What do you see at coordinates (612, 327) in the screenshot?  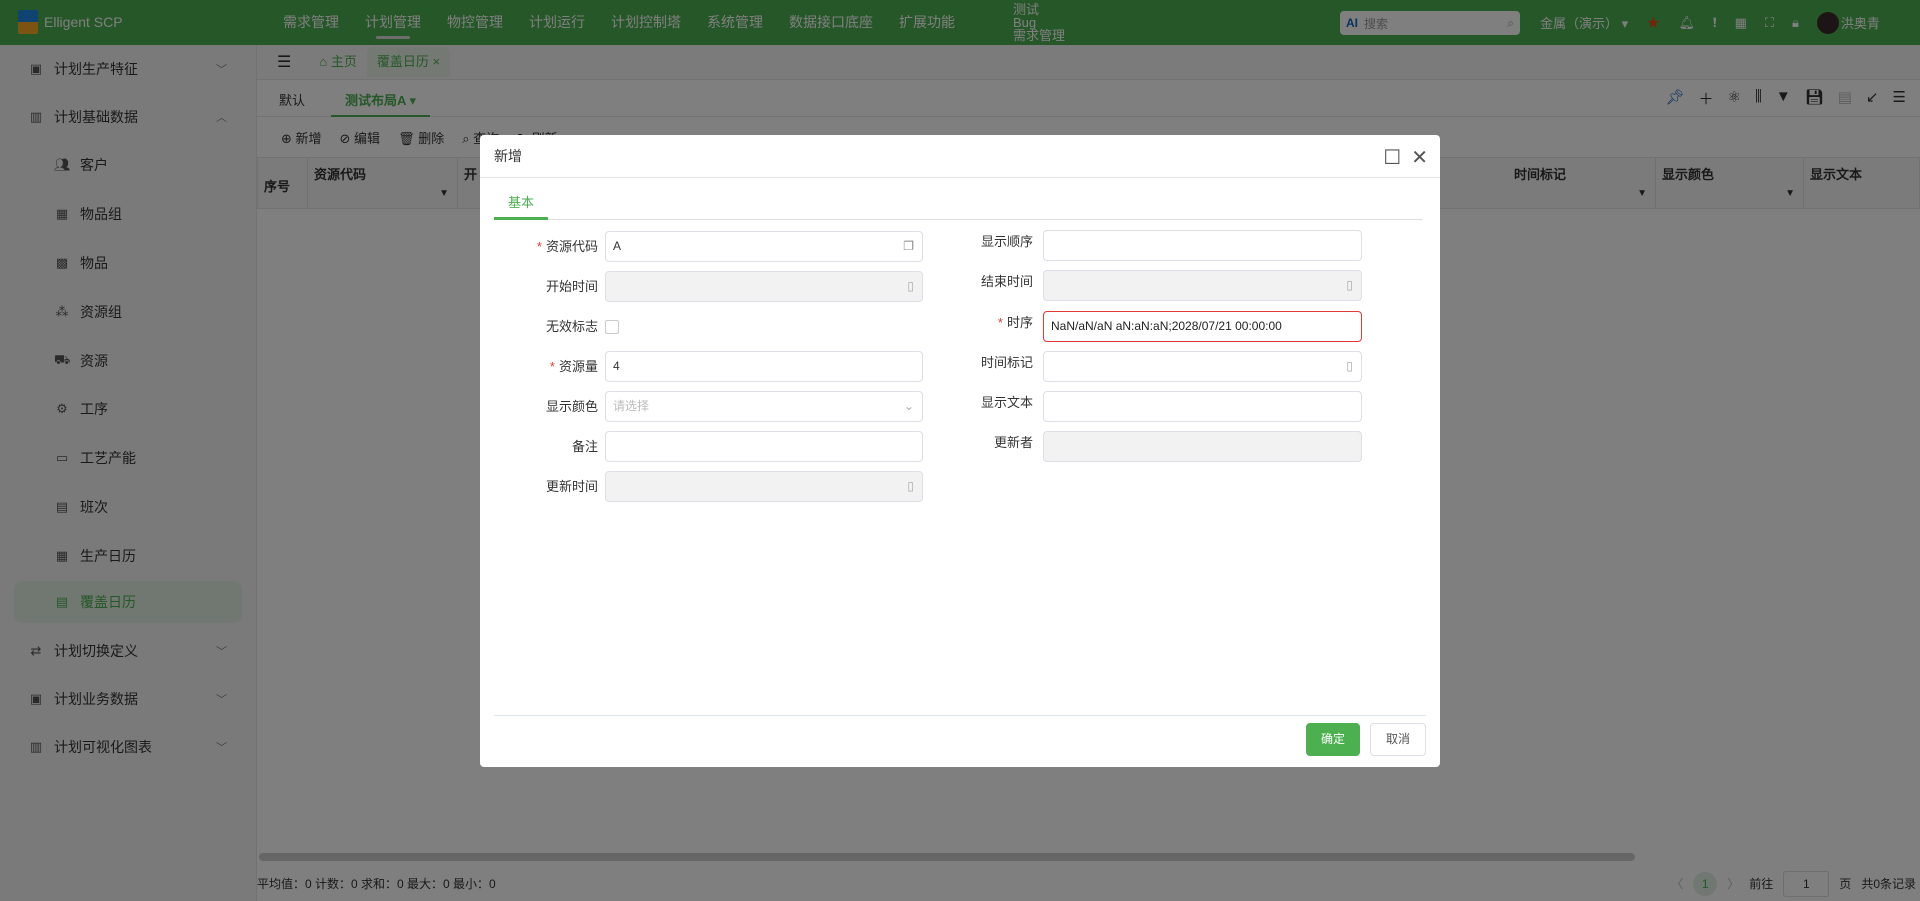 I see `invalid-flag-checkbox` at bounding box center [612, 327].